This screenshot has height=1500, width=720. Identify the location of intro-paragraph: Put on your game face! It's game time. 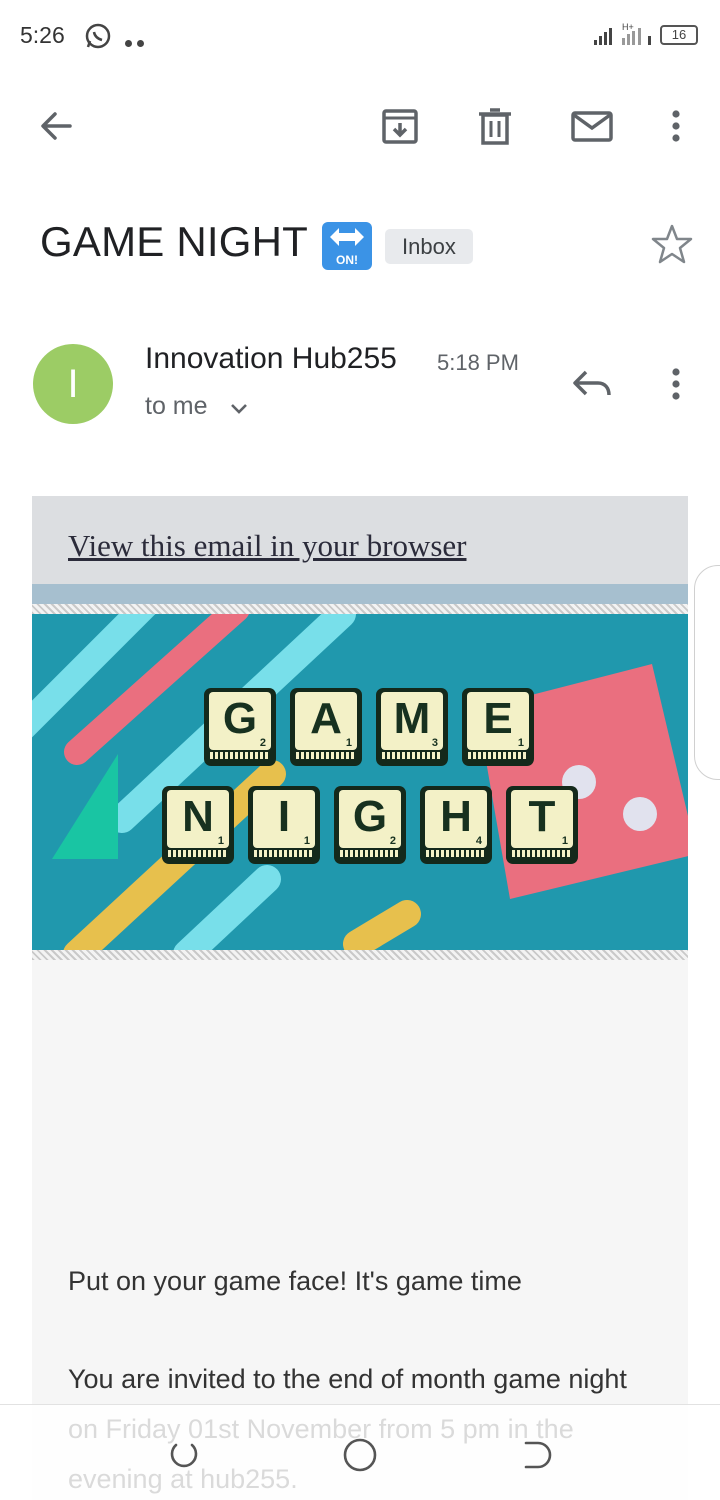
(295, 1281).